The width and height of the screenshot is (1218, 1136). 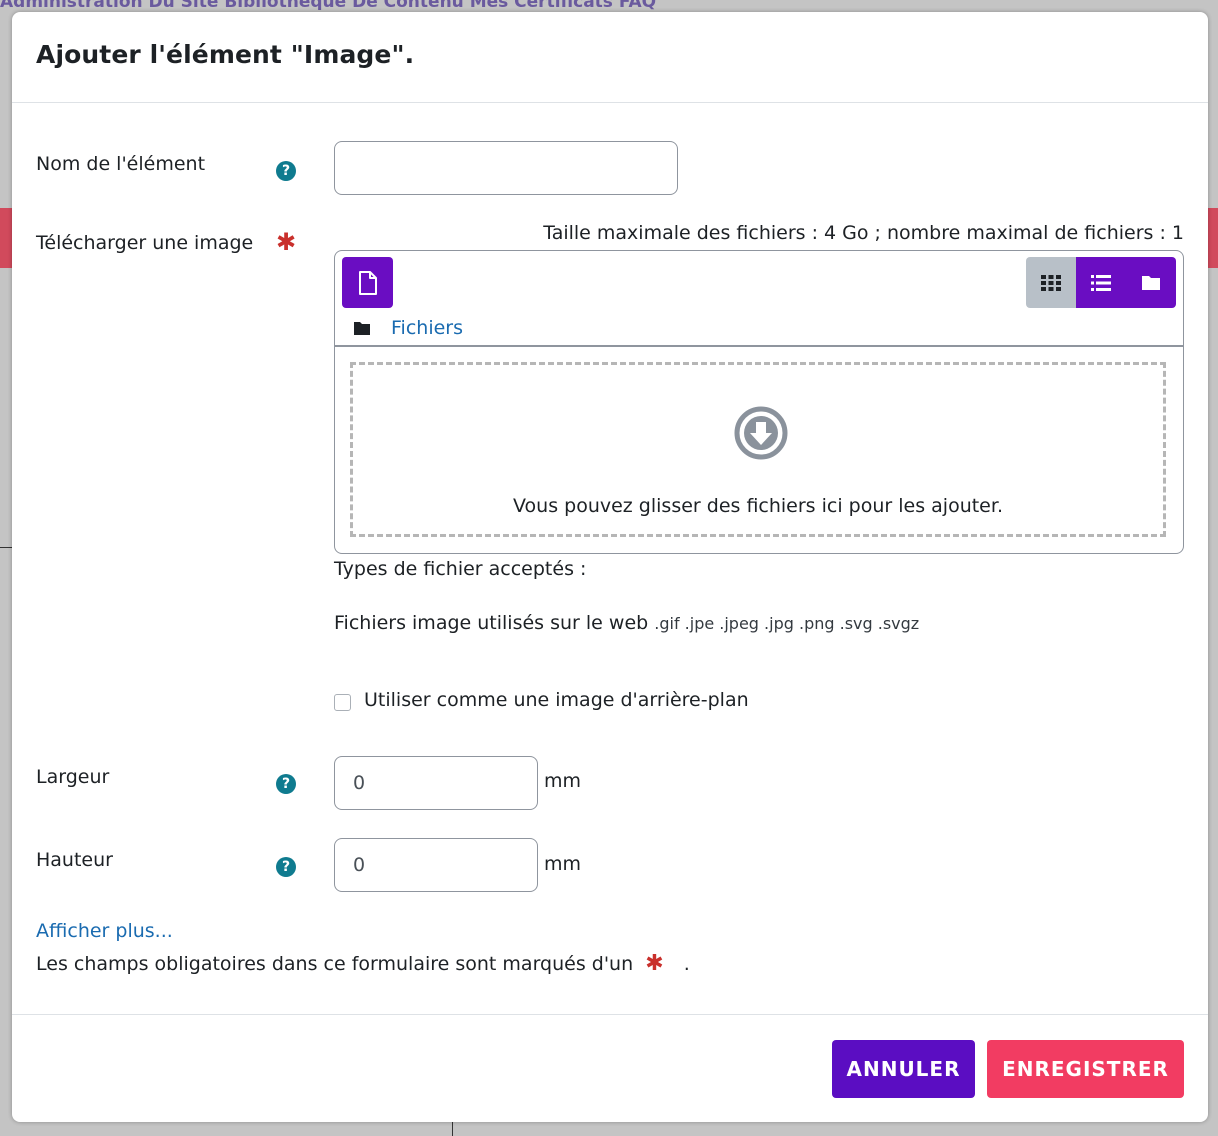 What do you see at coordinates (73, 777) in the screenshot?
I see `width-label: Largeur` at bounding box center [73, 777].